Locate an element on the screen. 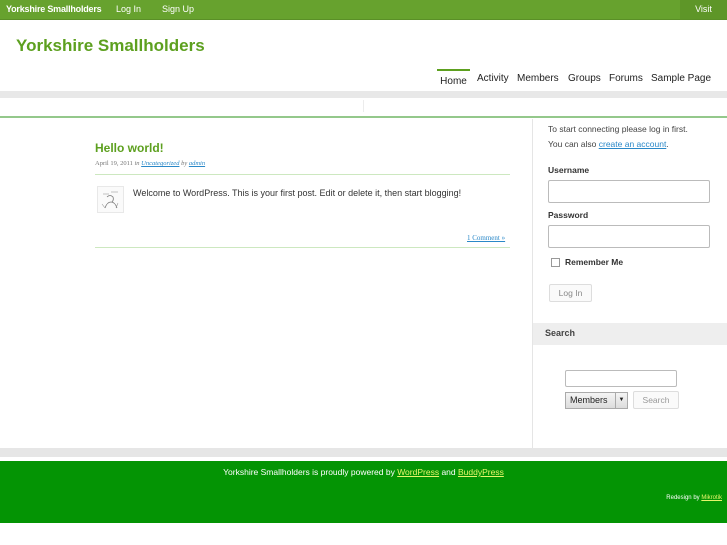  nav-item-home: Home is located at coordinates (453, 80).